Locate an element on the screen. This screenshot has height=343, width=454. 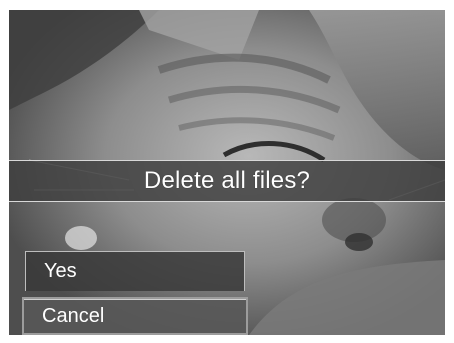
yes-option: Yes is located at coordinates (135, 271).